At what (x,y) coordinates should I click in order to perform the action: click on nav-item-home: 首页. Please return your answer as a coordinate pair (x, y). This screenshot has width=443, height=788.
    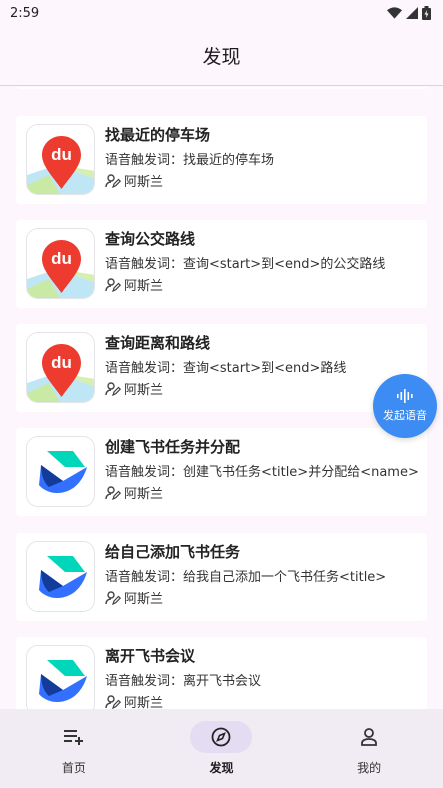
    Looking at the image, I should click on (74, 754).